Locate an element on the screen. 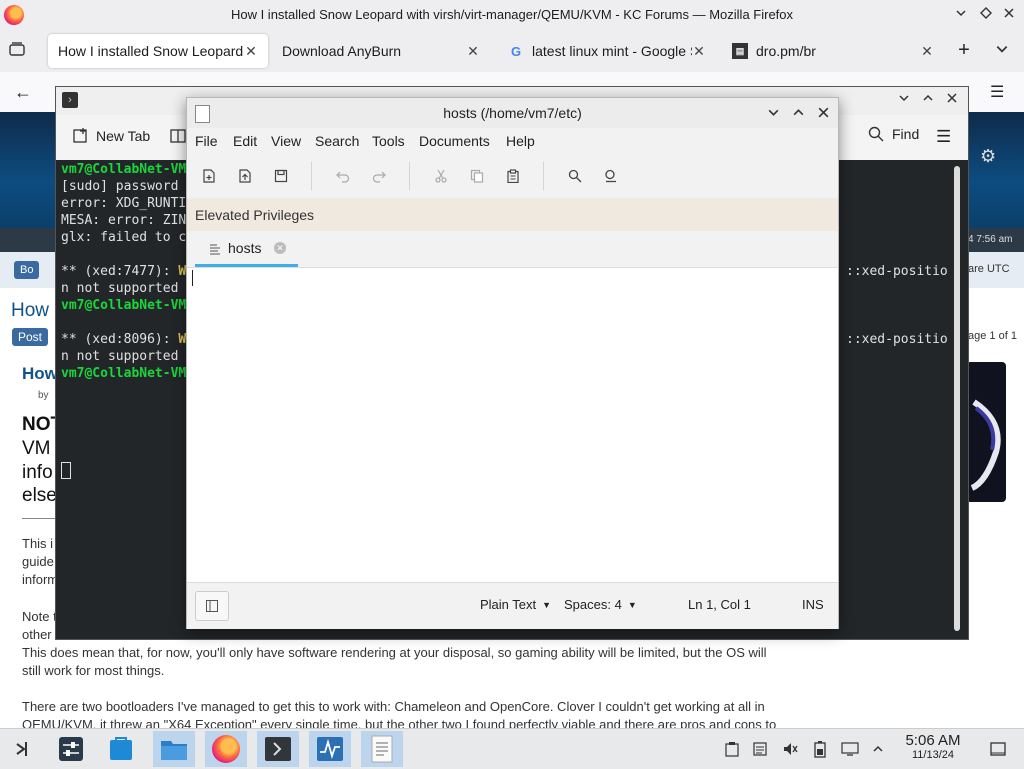  tab-list-icon is located at coordinates (19, 51).